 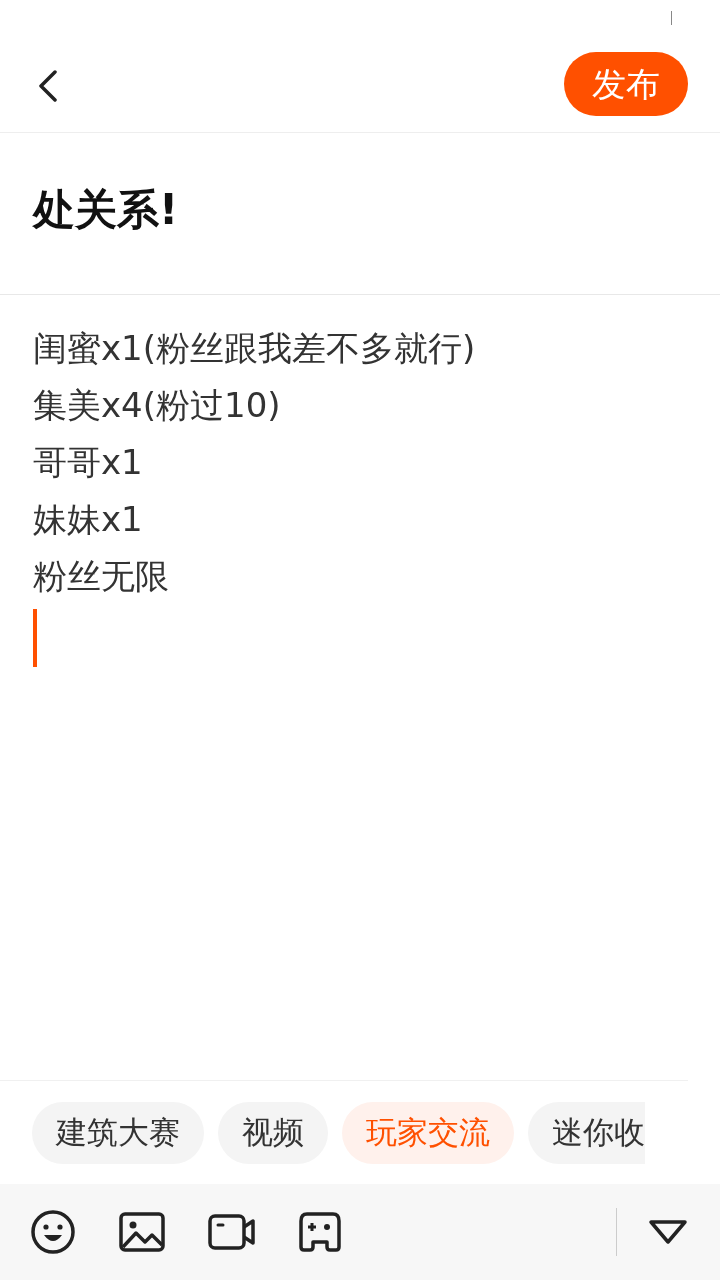 What do you see at coordinates (88, 462) in the screenshot?
I see `body-text-line: 哥哥x1` at bounding box center [88, 462].